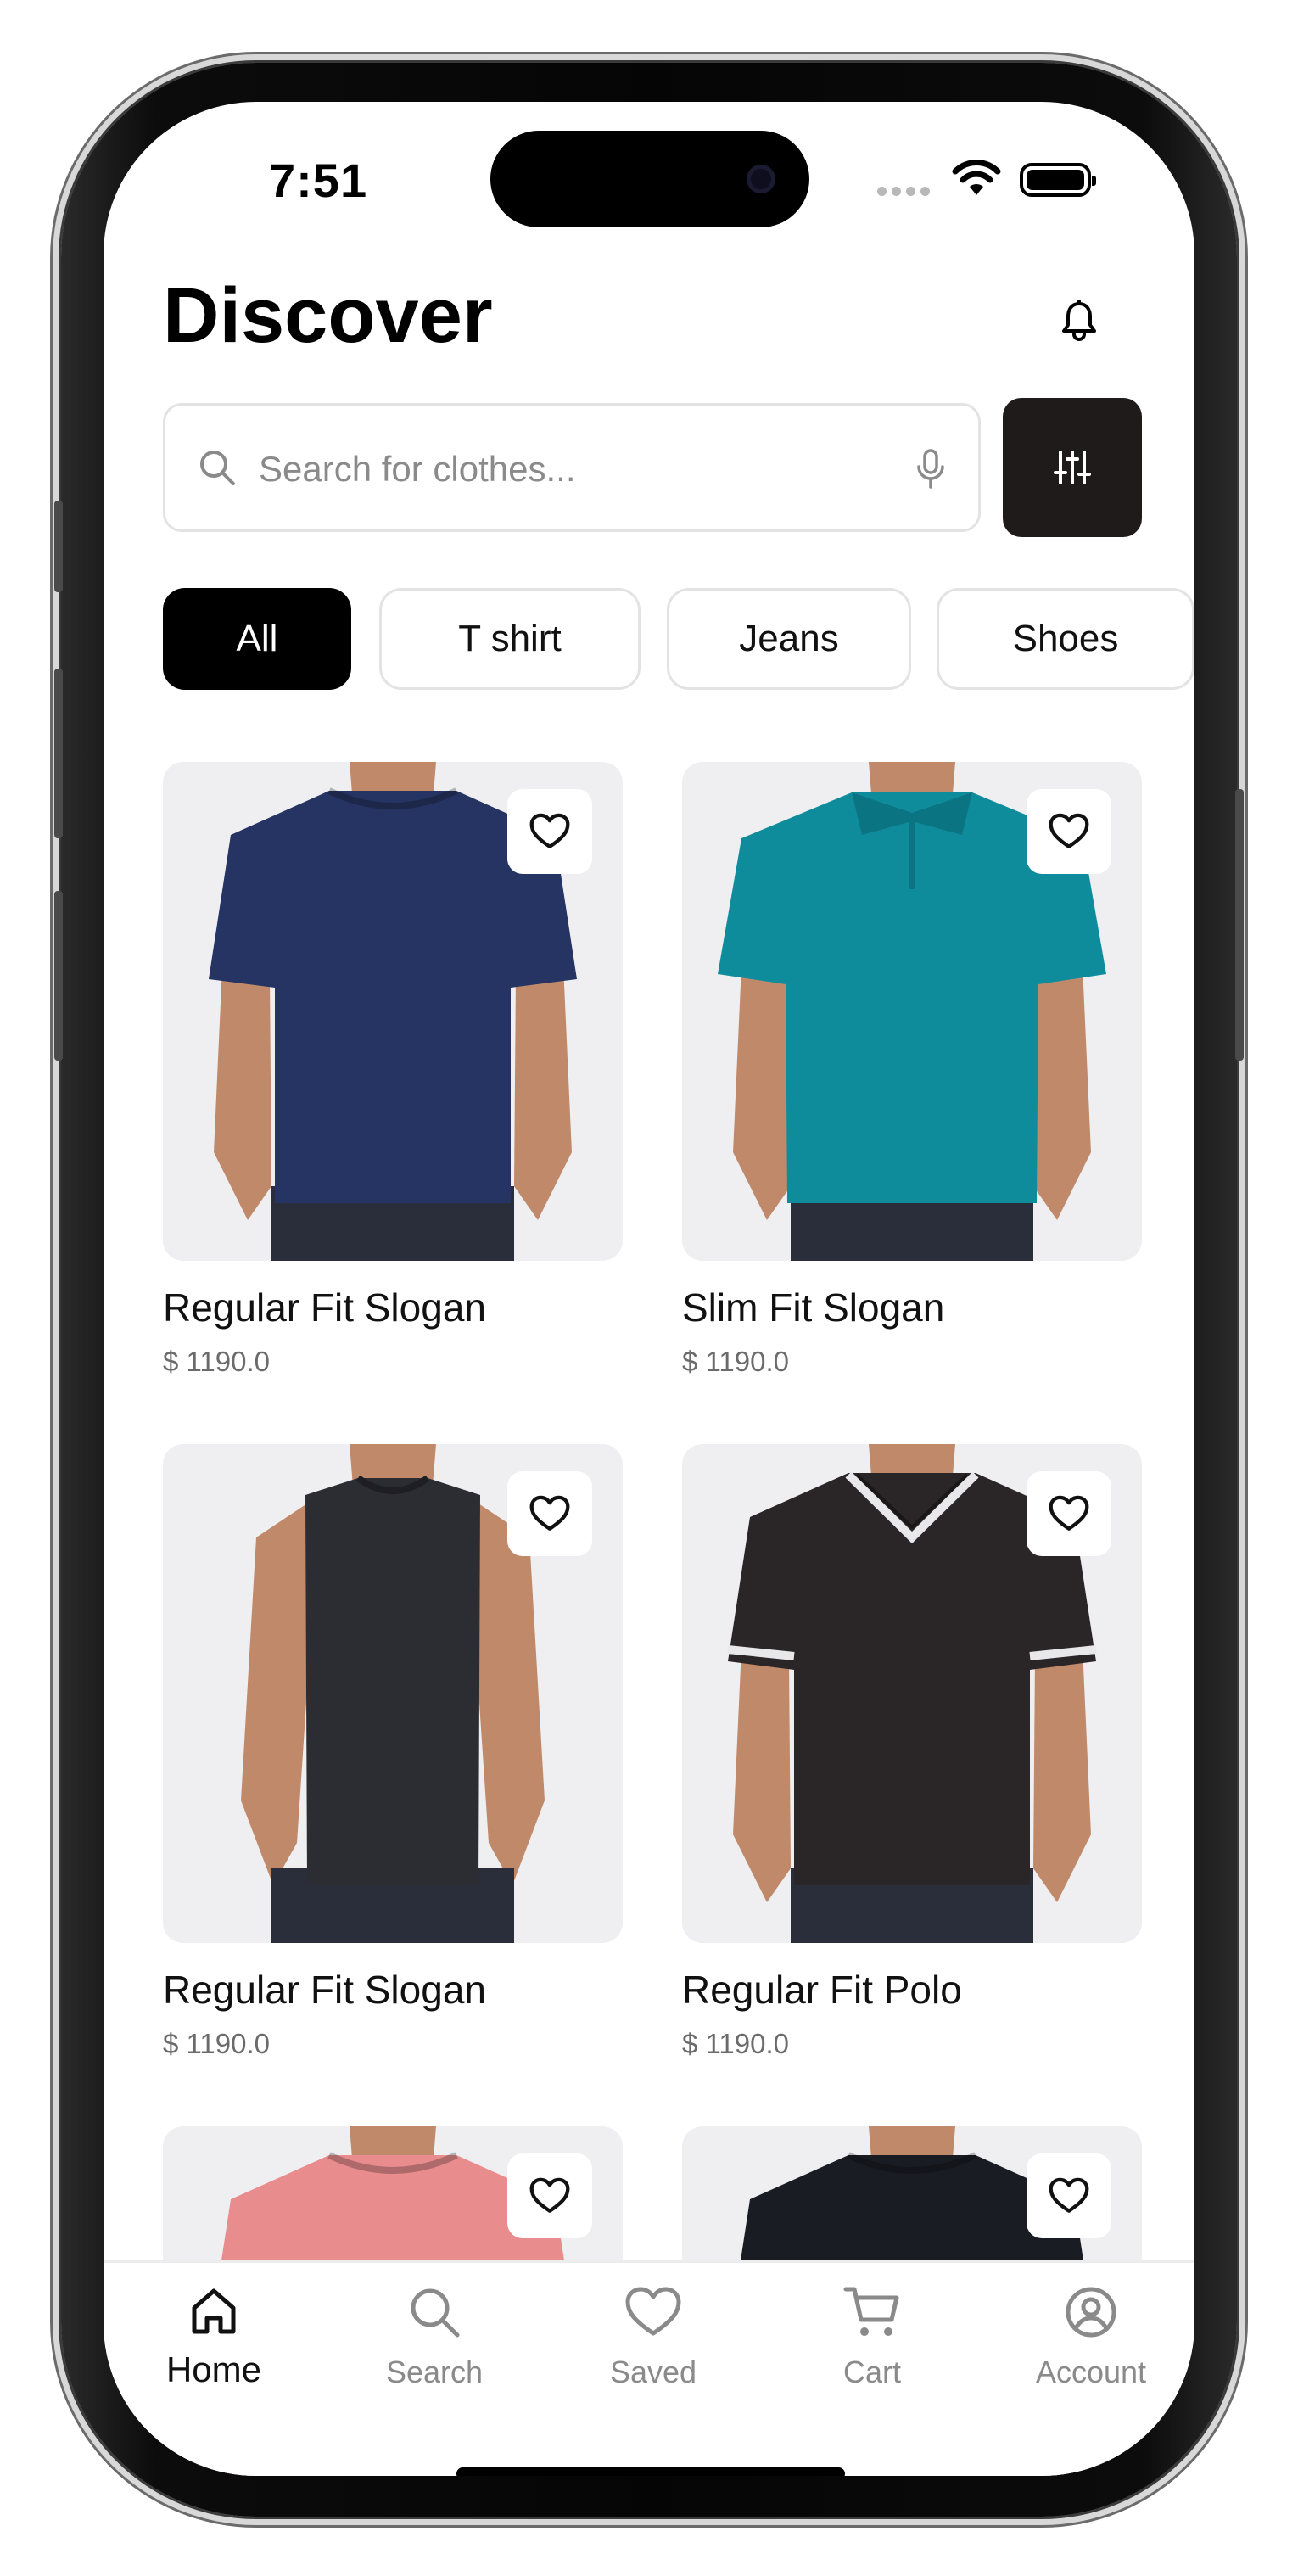 The height and width of the screenshot is (2576, 1298). Describe the element at coordinates (1239, 925) in the screenshot. I see `power-button` at that location.